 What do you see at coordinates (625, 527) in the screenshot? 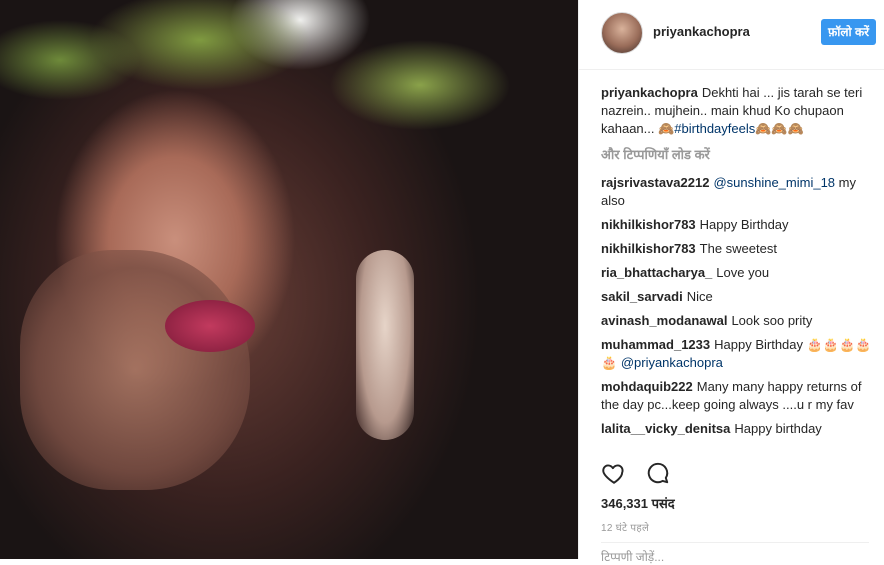
I see `post-timestamp: 12 घंटे पहले` at bounding box center [625, 527].